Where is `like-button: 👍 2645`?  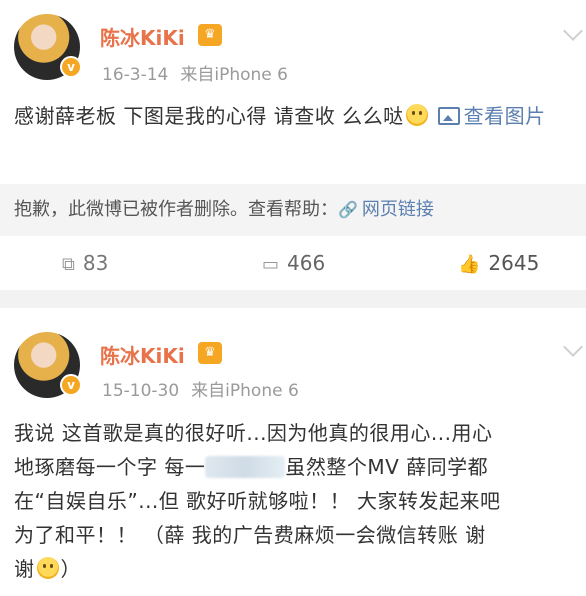 like-button: 👍 2645 is located at coordinates (498, 263).